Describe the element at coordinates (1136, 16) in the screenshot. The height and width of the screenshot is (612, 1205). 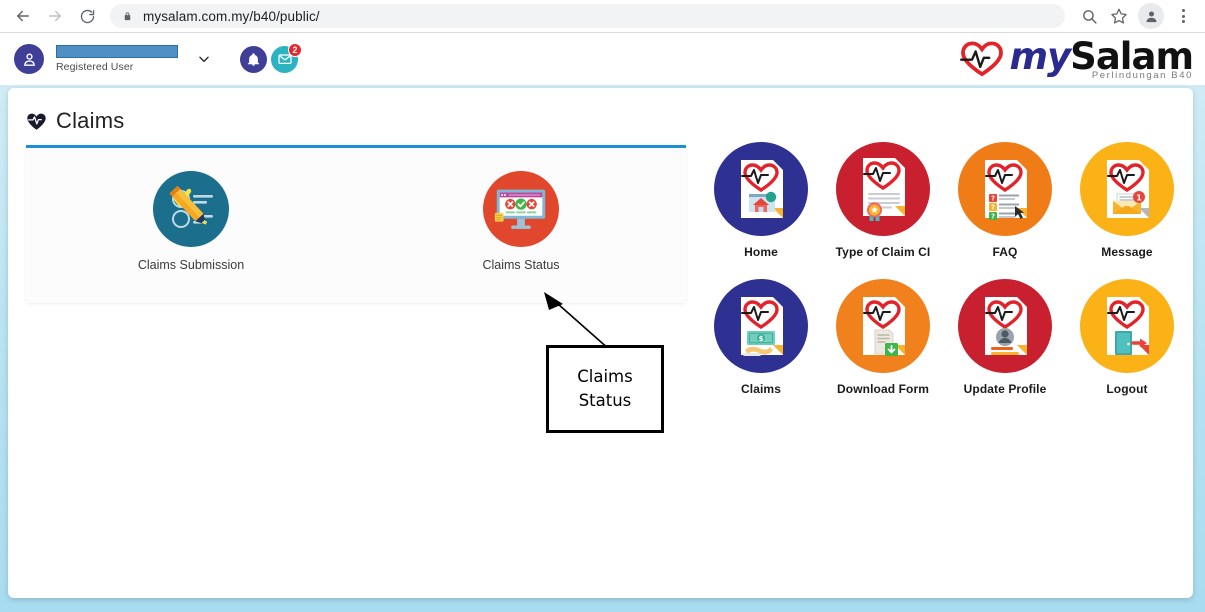
I see `toolbar-actions` at that location.